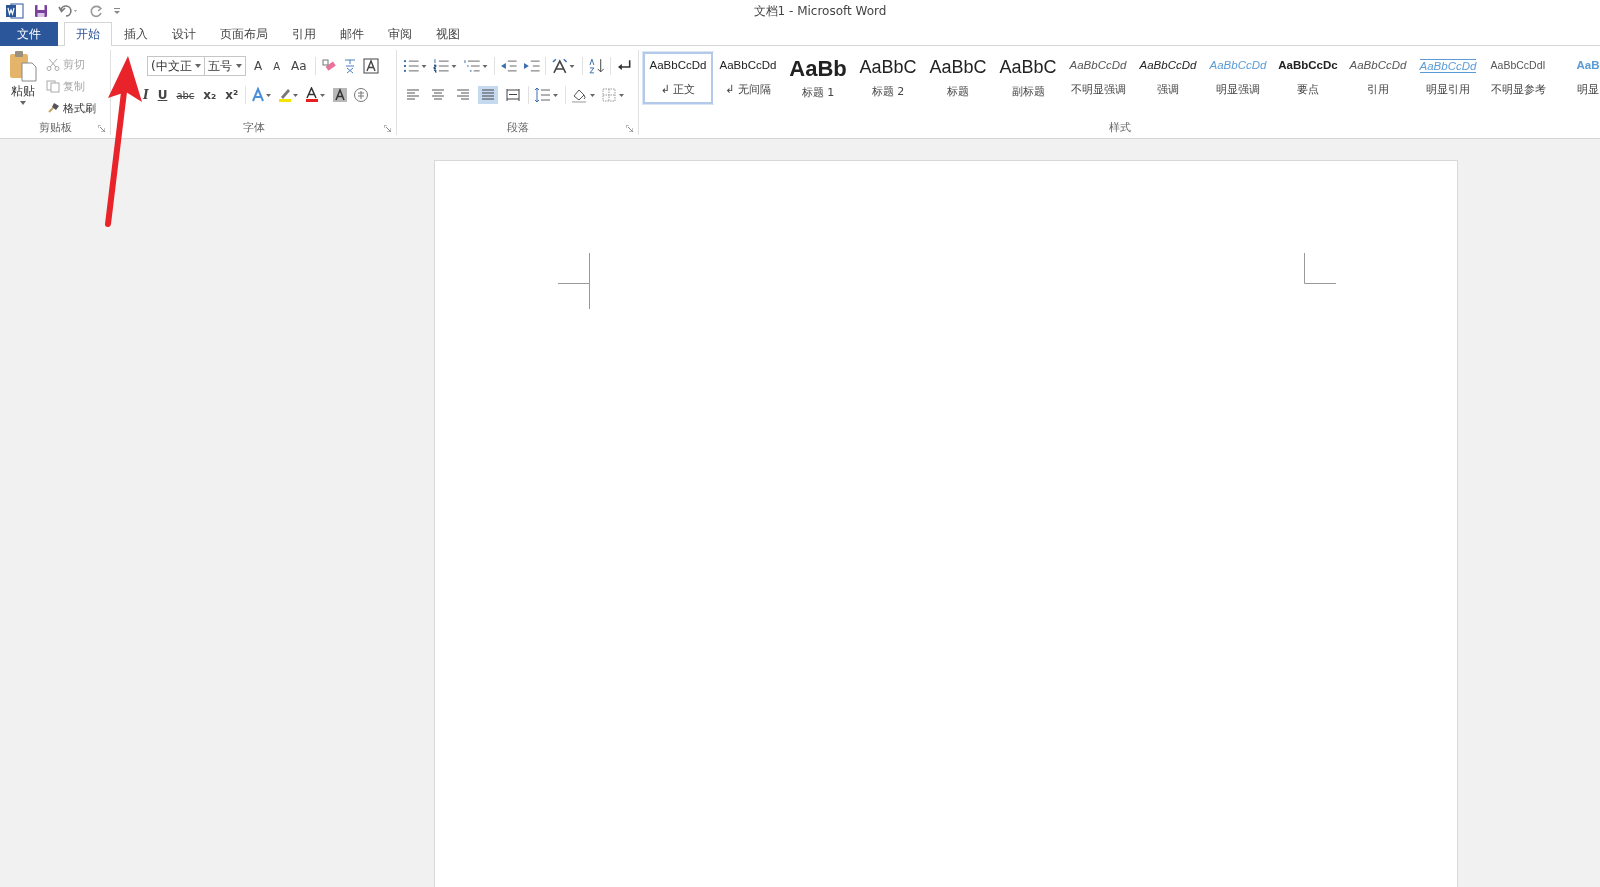 This screenshot has height=887, width=1600. I want to click on text-direction-icon, so click(564, 66).